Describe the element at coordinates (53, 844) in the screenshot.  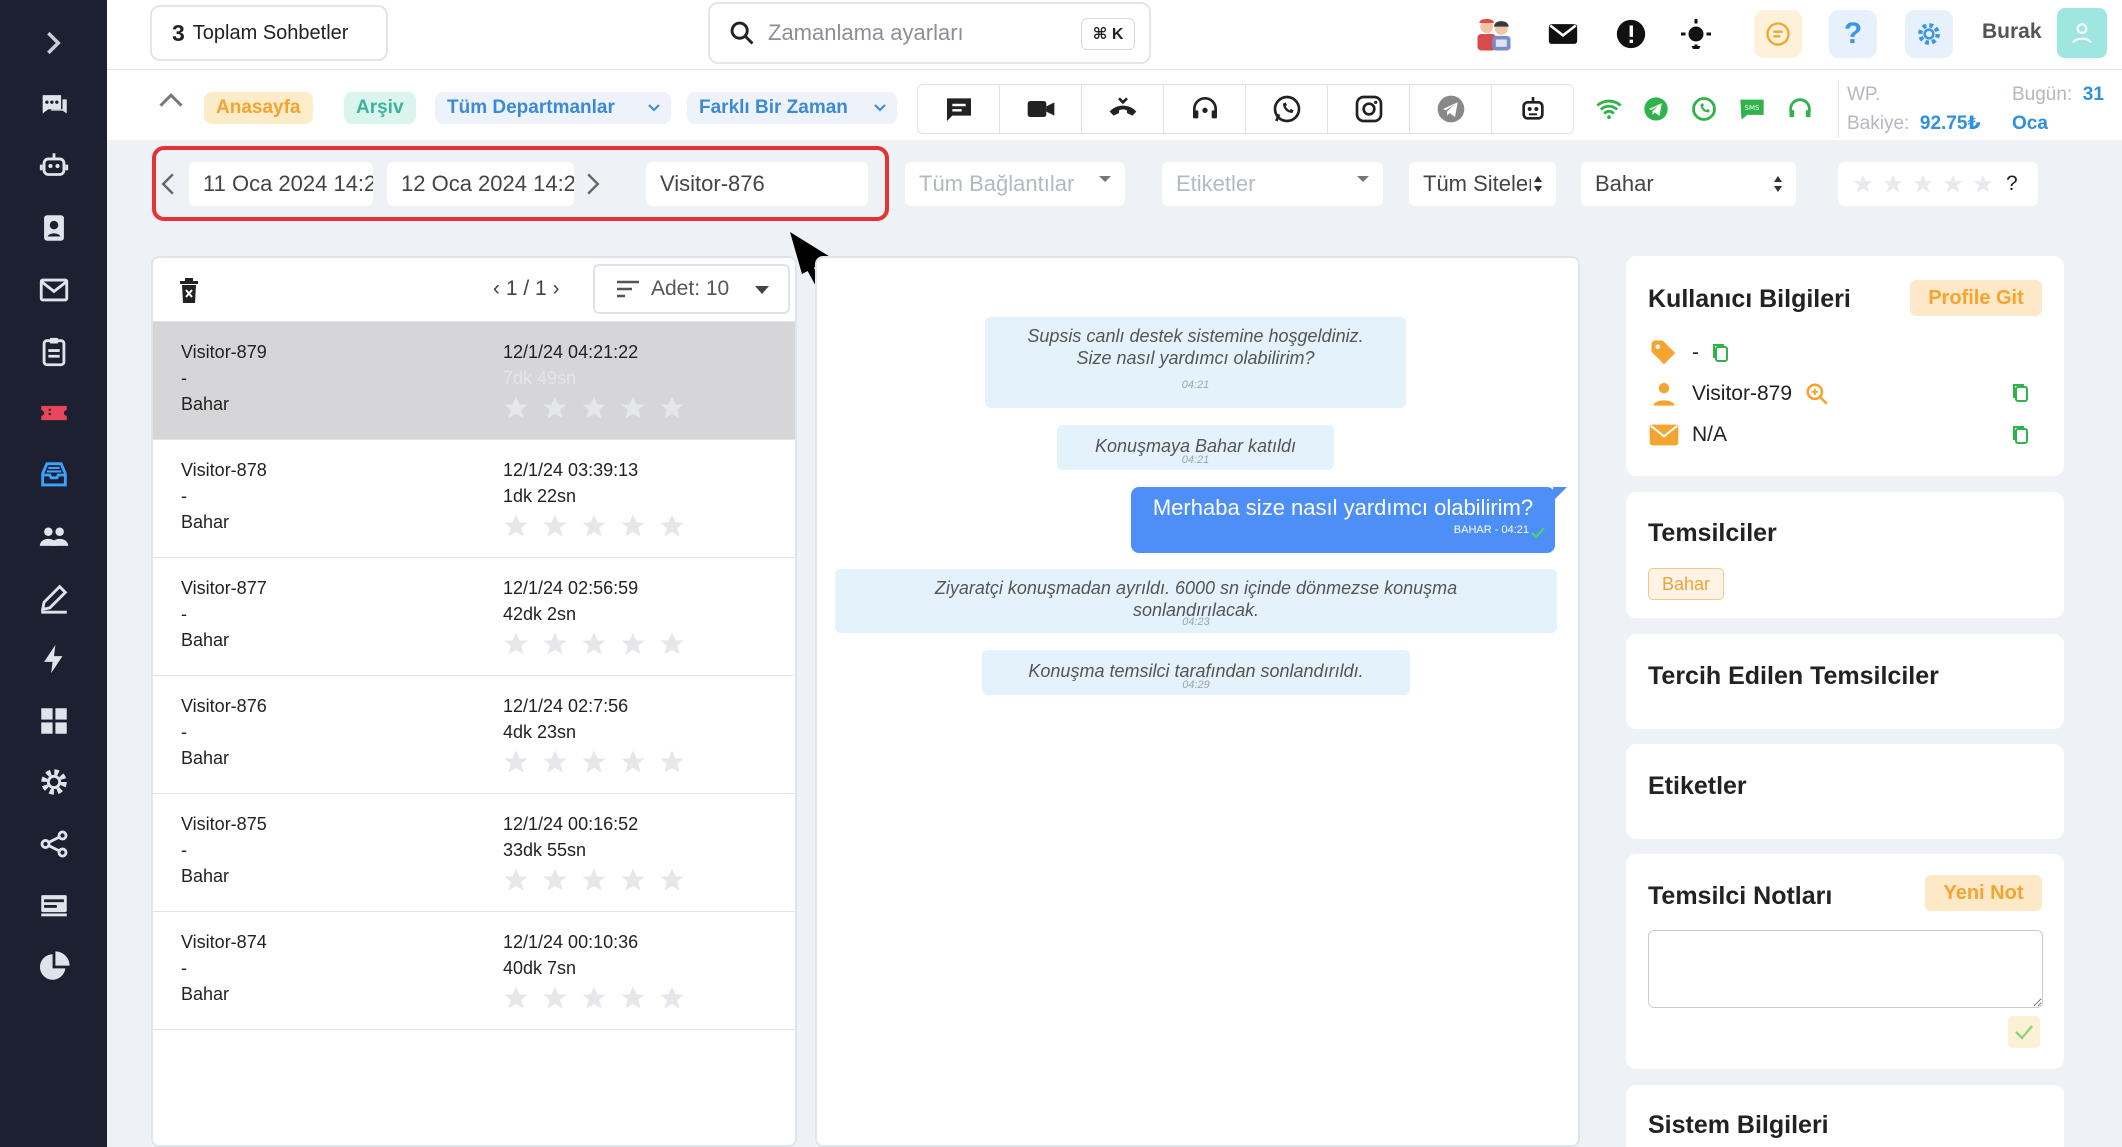
I see `share-icon` at that location.